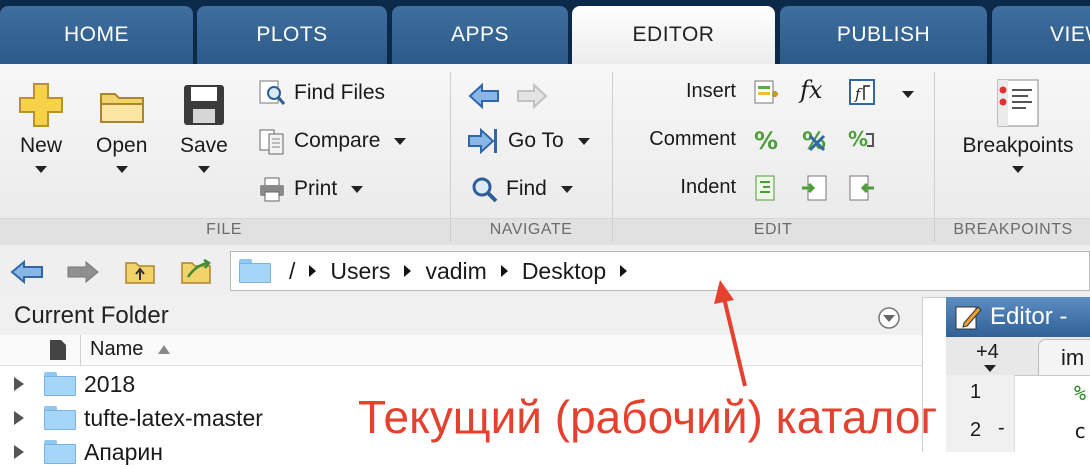 The width and height of the screenshot is (1090, 469). What do you see at coordinates (204, 145) in the screenshot?
I see `save-label: Save` at bounding box center [204, 145].